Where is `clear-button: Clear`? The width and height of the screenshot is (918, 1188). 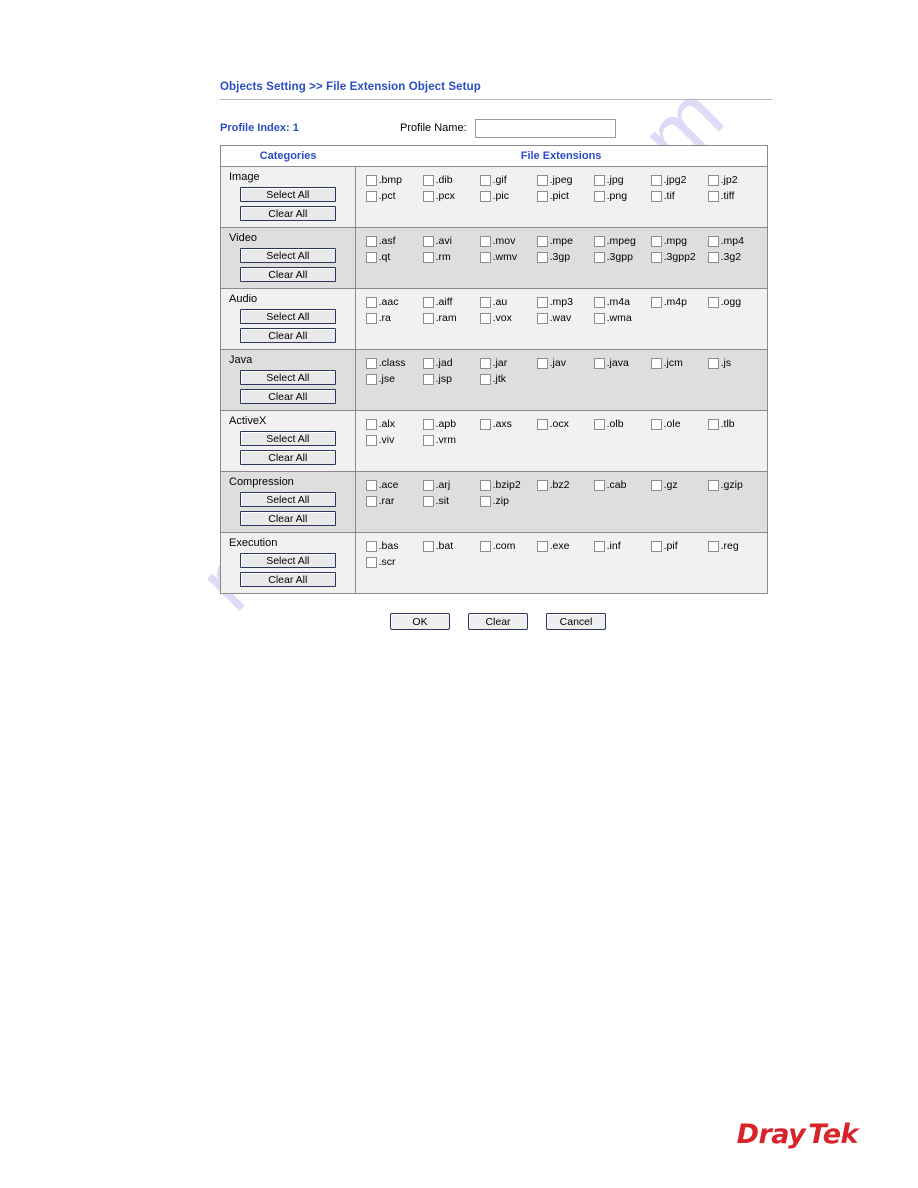 clear-button: Clear is located at coordinates (498, 621).